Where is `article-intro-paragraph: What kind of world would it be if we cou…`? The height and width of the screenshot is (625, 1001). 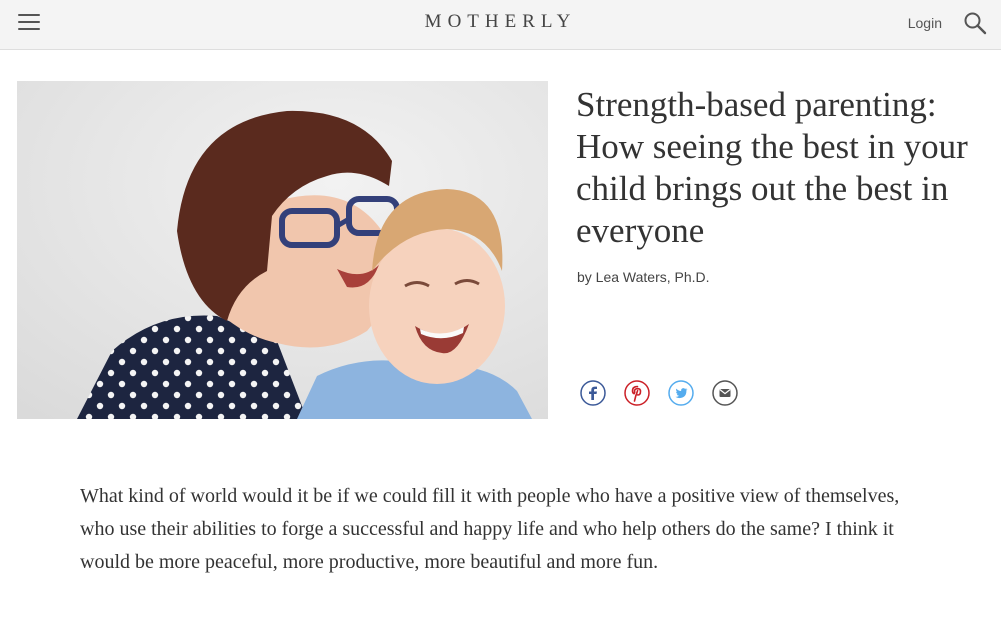 article-intro-paragraph: What kind of world would it be if we cou… is located at coordinates (490, 529).